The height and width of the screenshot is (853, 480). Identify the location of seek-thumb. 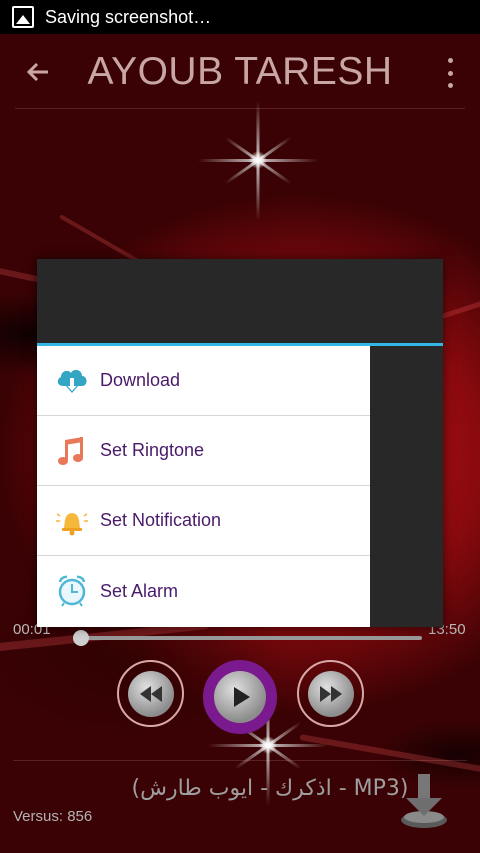
(81, 638).